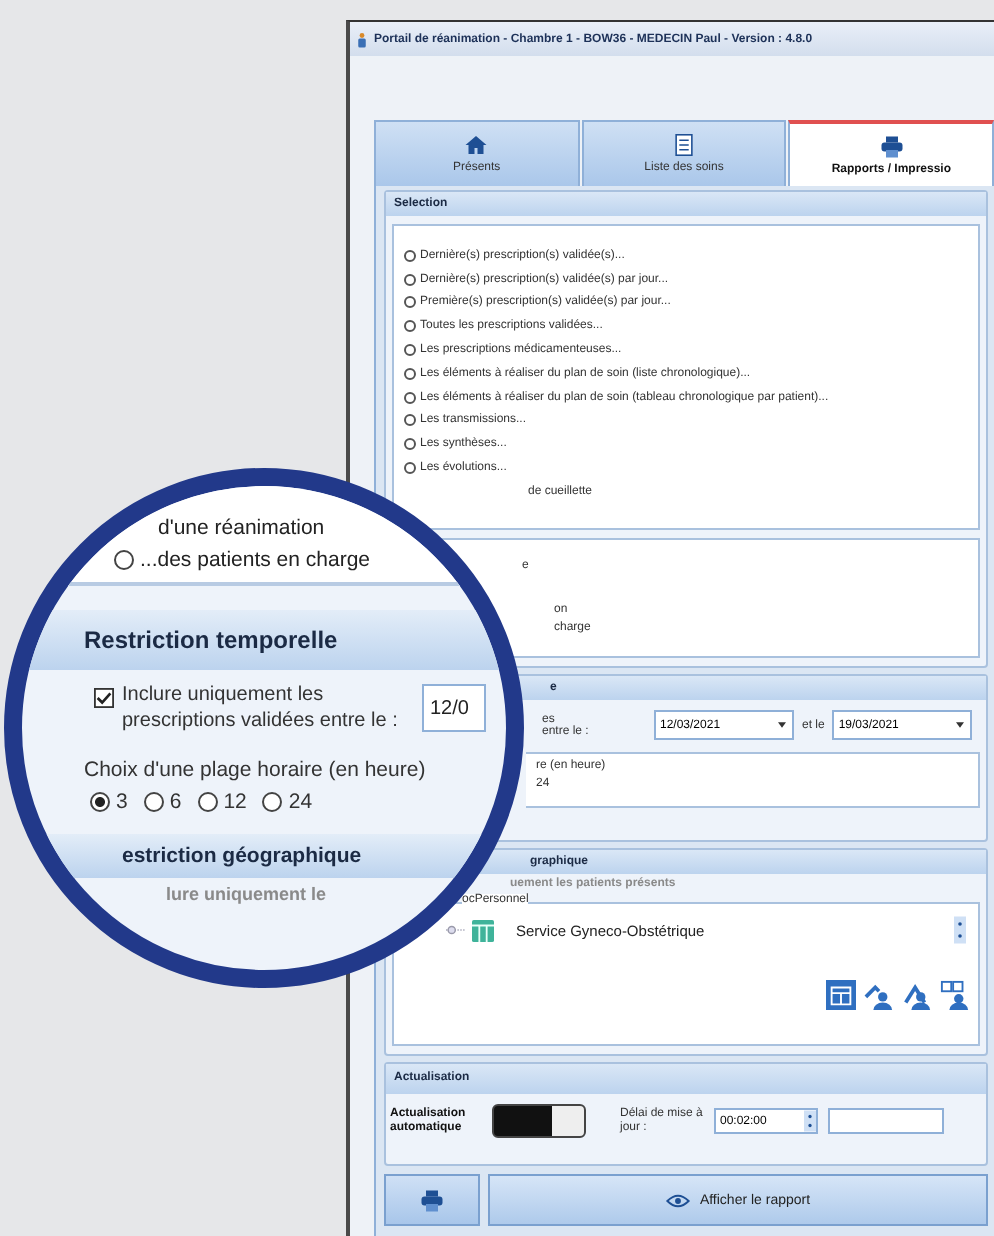 This screenshot has width=994, height=1236. What do you see at coordinates (287, 802) in the screenshot?
I see `radio-option: 24` at bounding box center [287, 802].